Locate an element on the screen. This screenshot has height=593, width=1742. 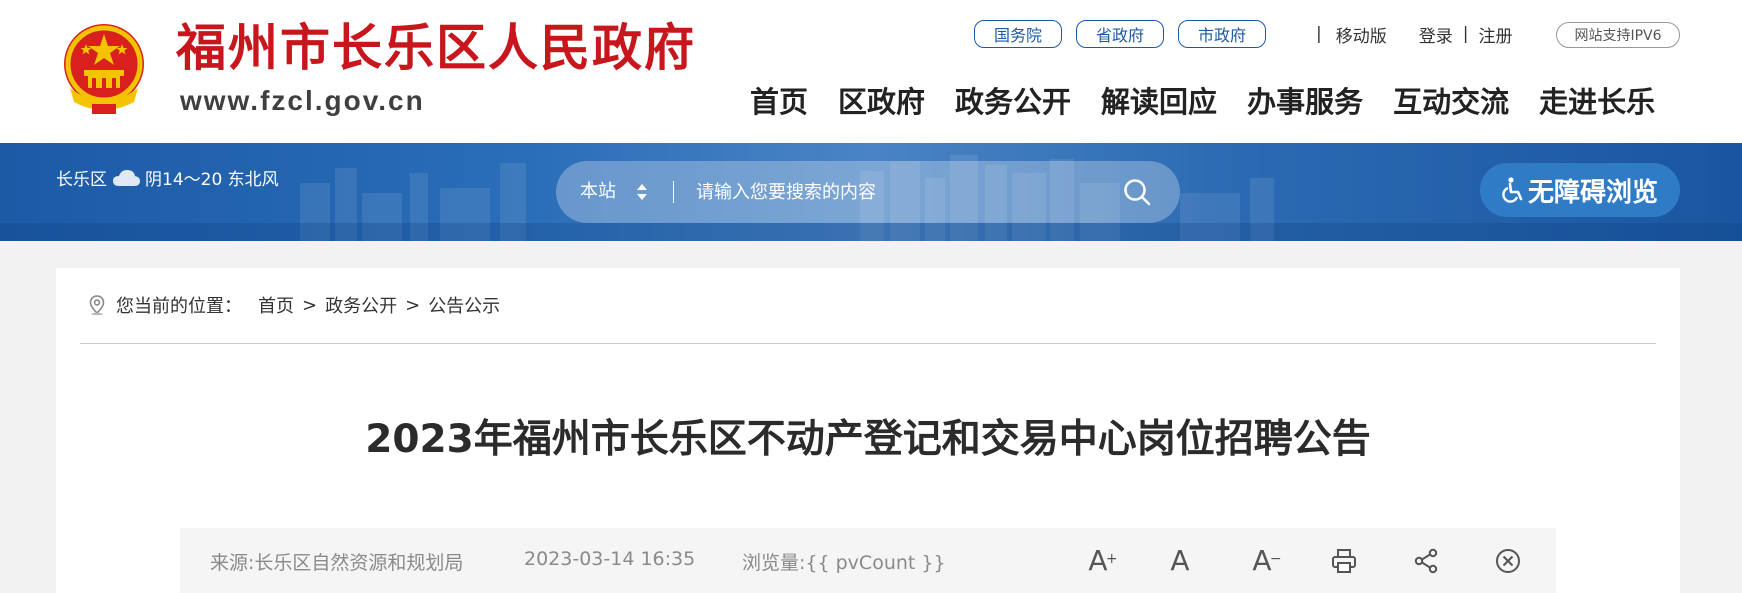
share-button is located at coordinates (1426, 561).